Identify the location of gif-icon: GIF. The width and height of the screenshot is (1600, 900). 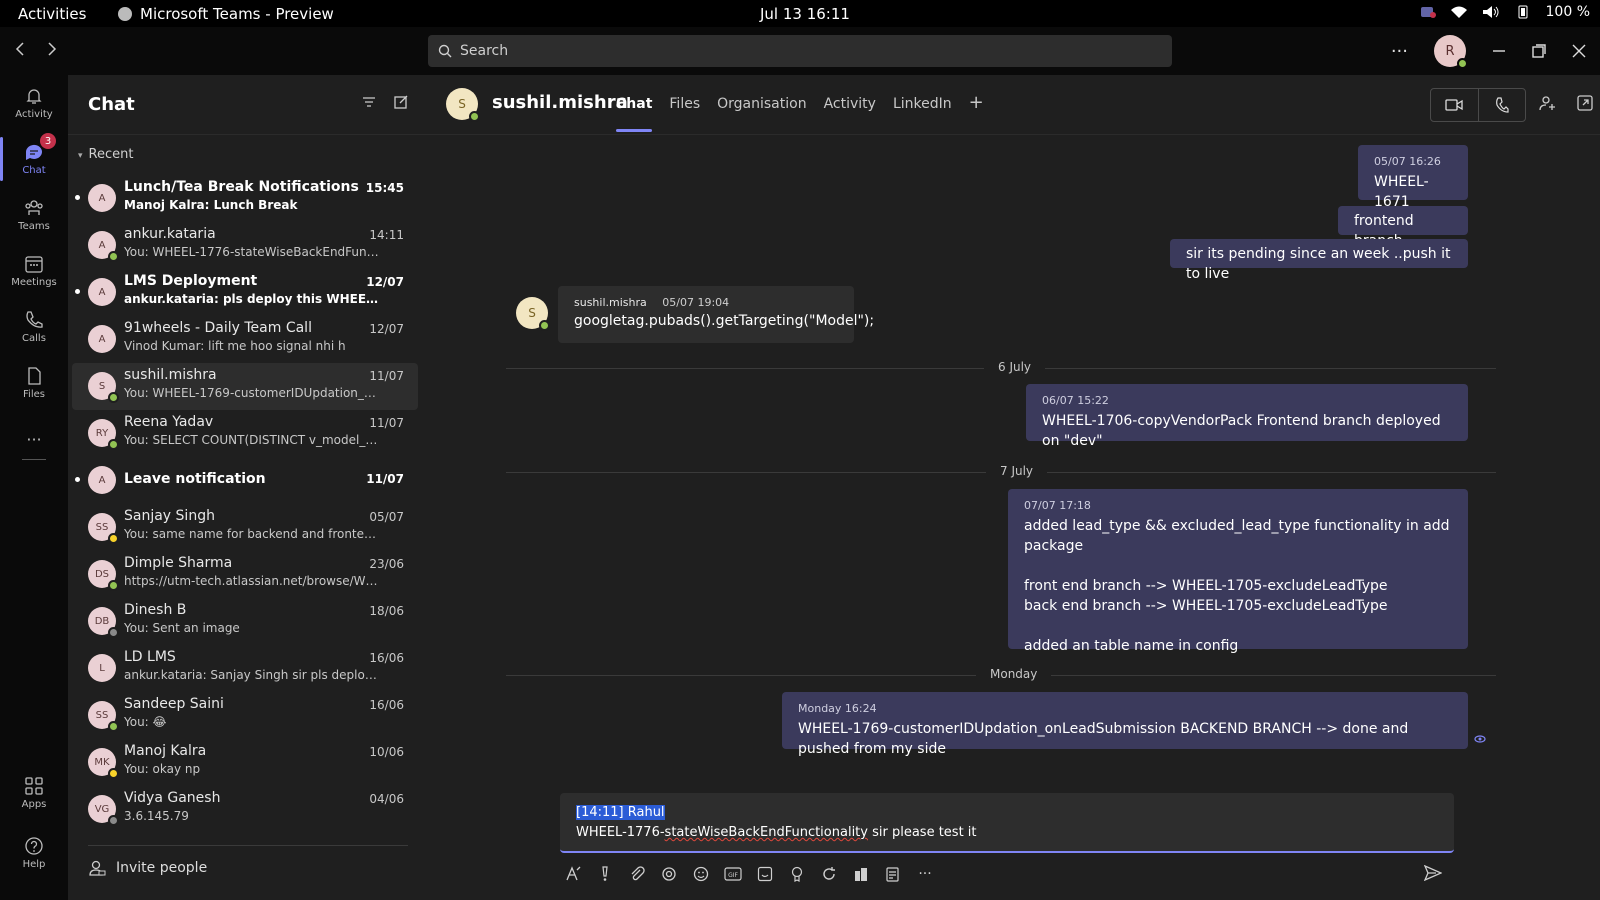
(733, 874).